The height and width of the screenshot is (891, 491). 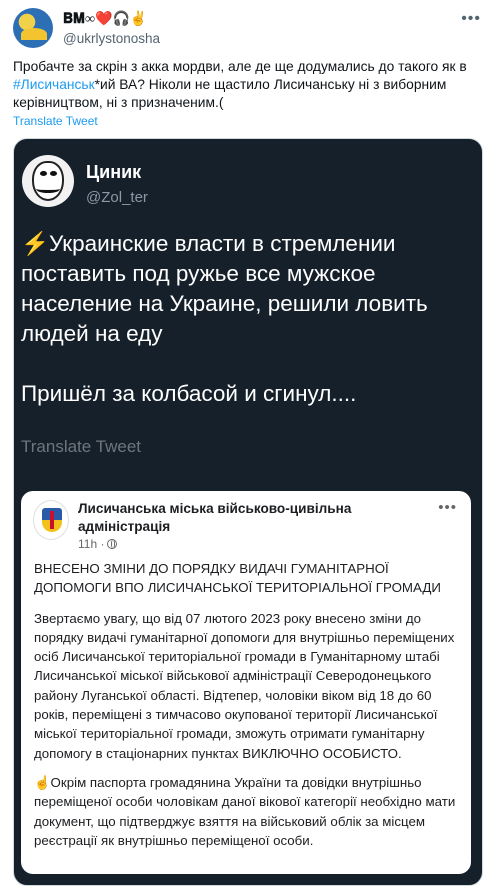 I want to click on joker-face-icon, so click(x=48, y=181).